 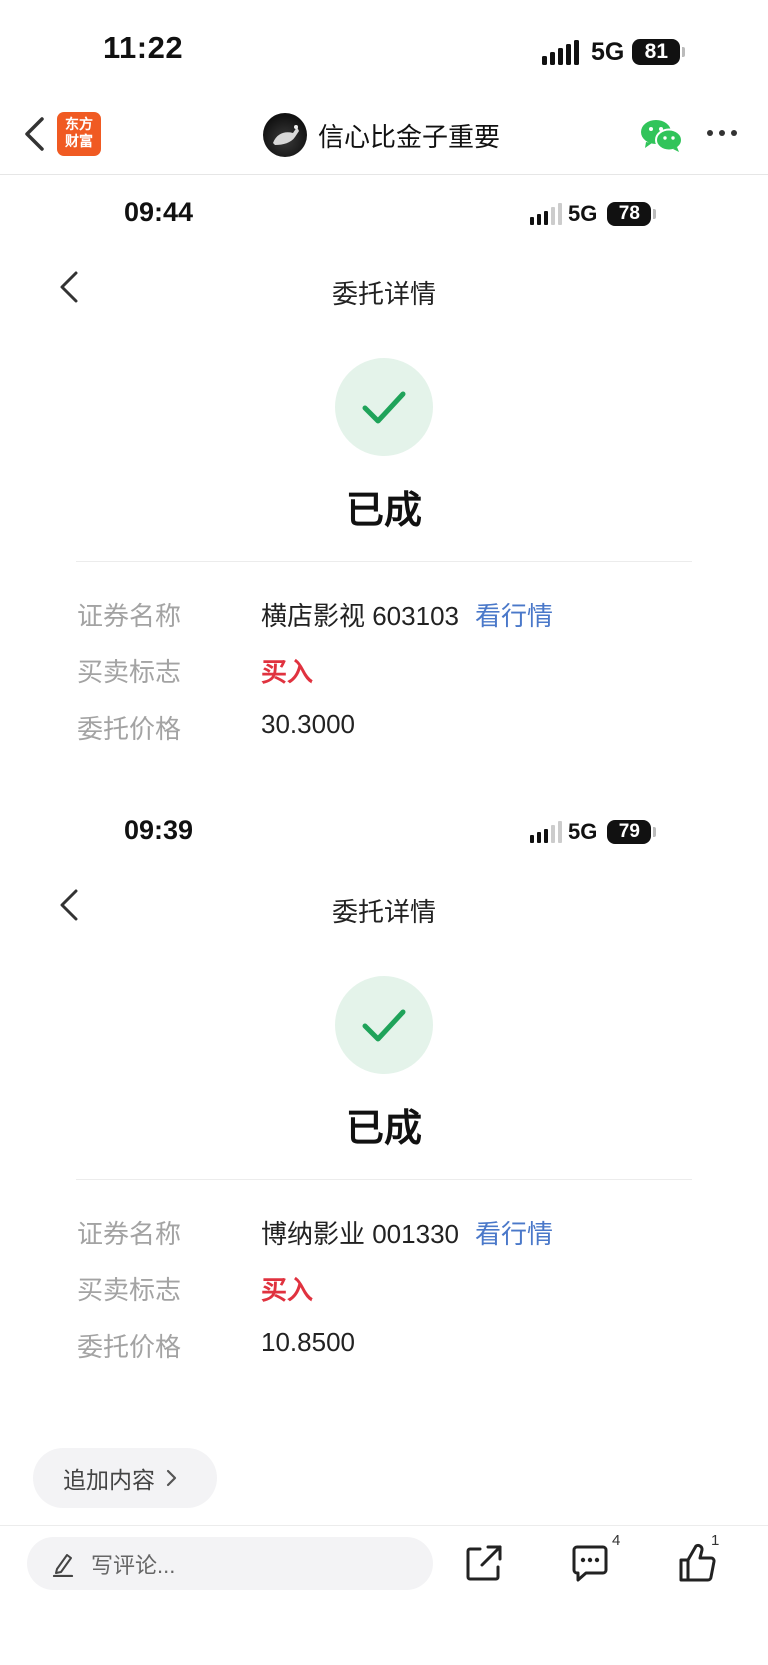 I want to click on logo-line-2: 财富, so click(x=79, y=141).